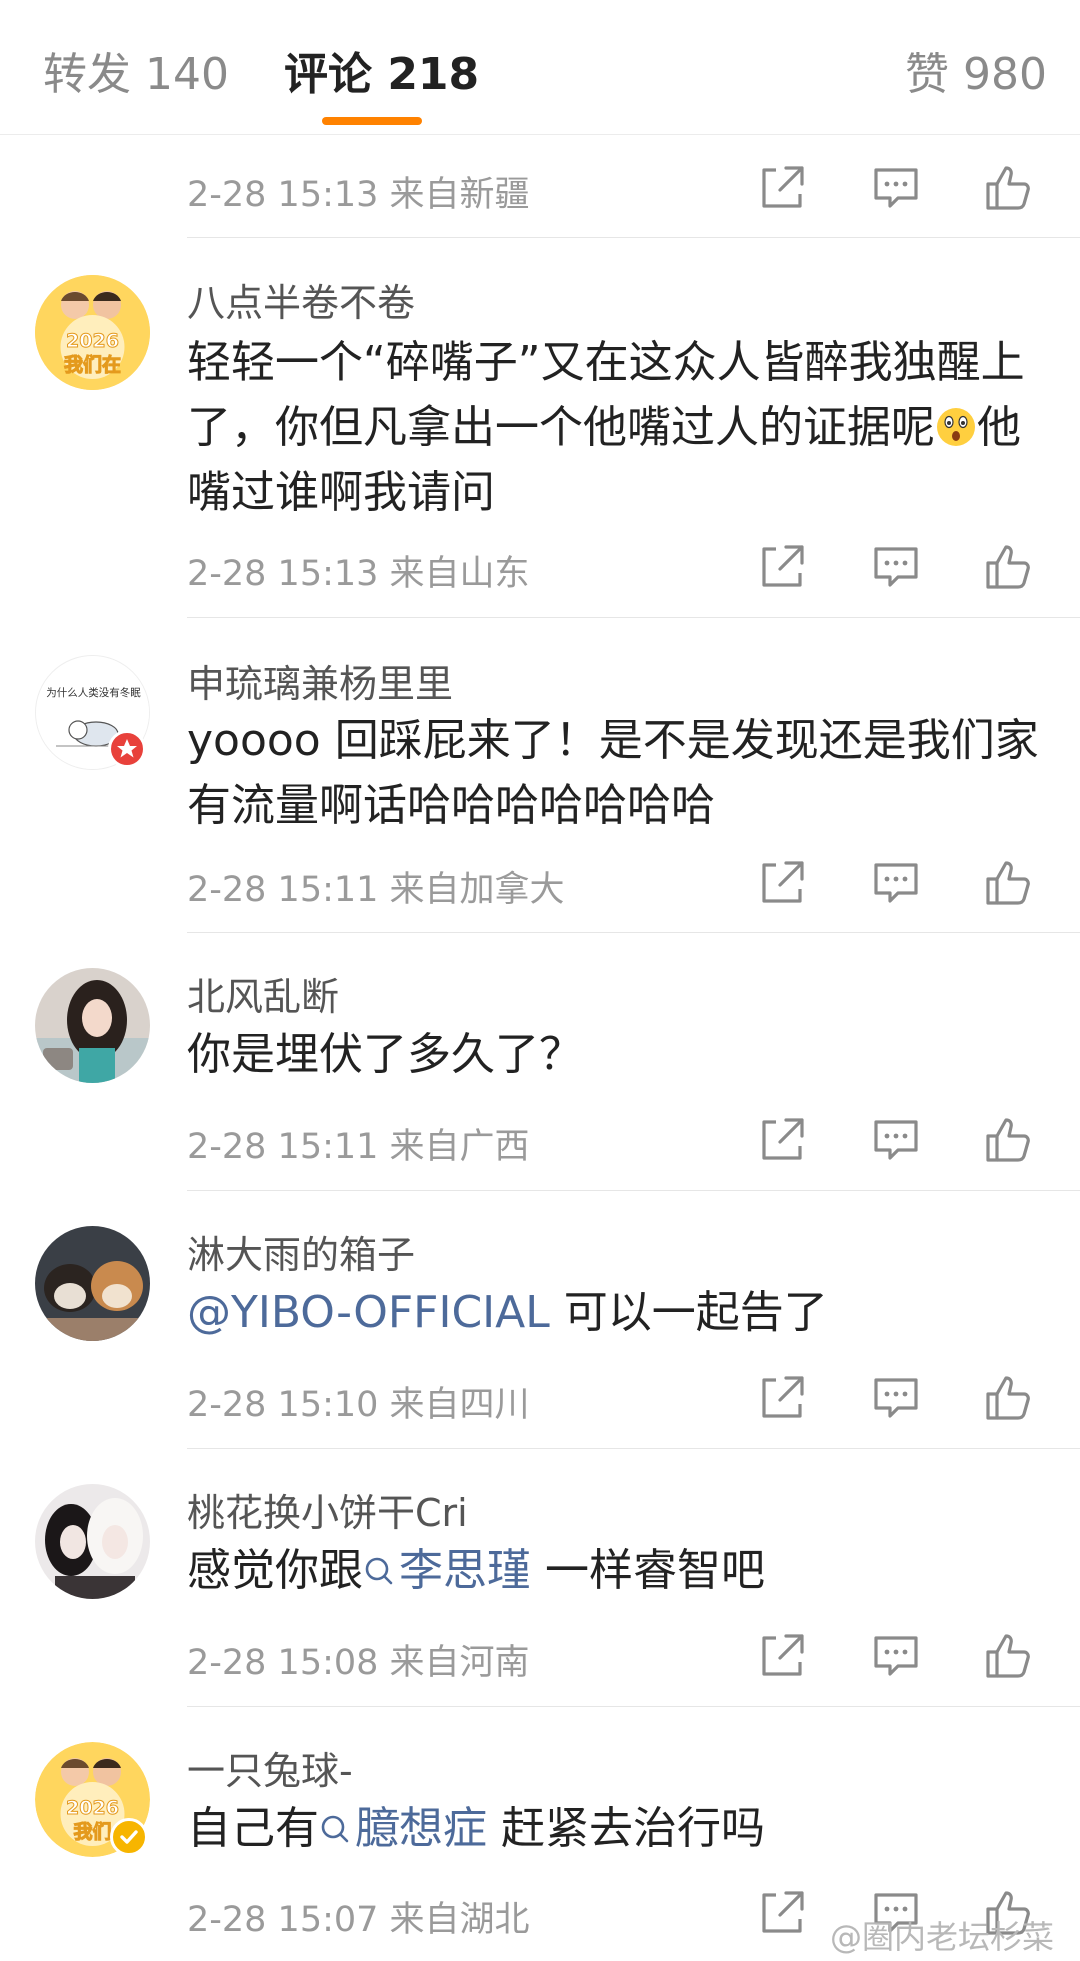 This screenshot has height=1961, width=1080. Describe the element at coordinates (381, 70) in the screenshot. I see `tab-comments: 评论 218` at that location.